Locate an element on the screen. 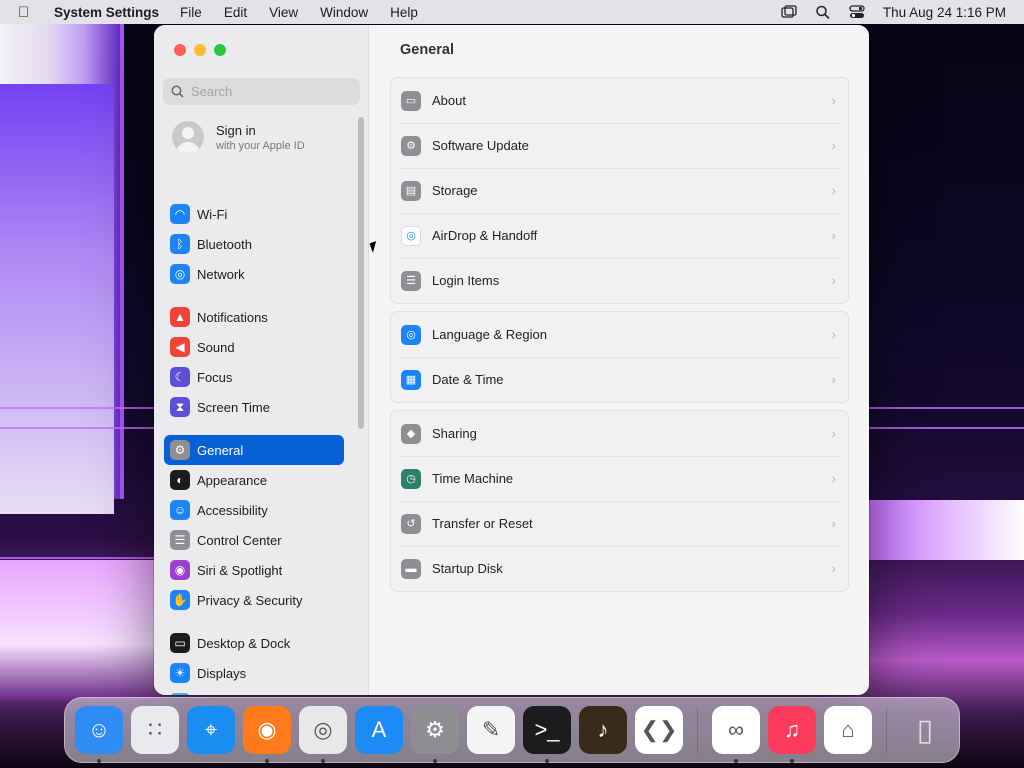 This screenshot has width=1024, height=768. sidebar-item-bluetooth: ᛒ Bluetooth is located at coordinates (254, 244).